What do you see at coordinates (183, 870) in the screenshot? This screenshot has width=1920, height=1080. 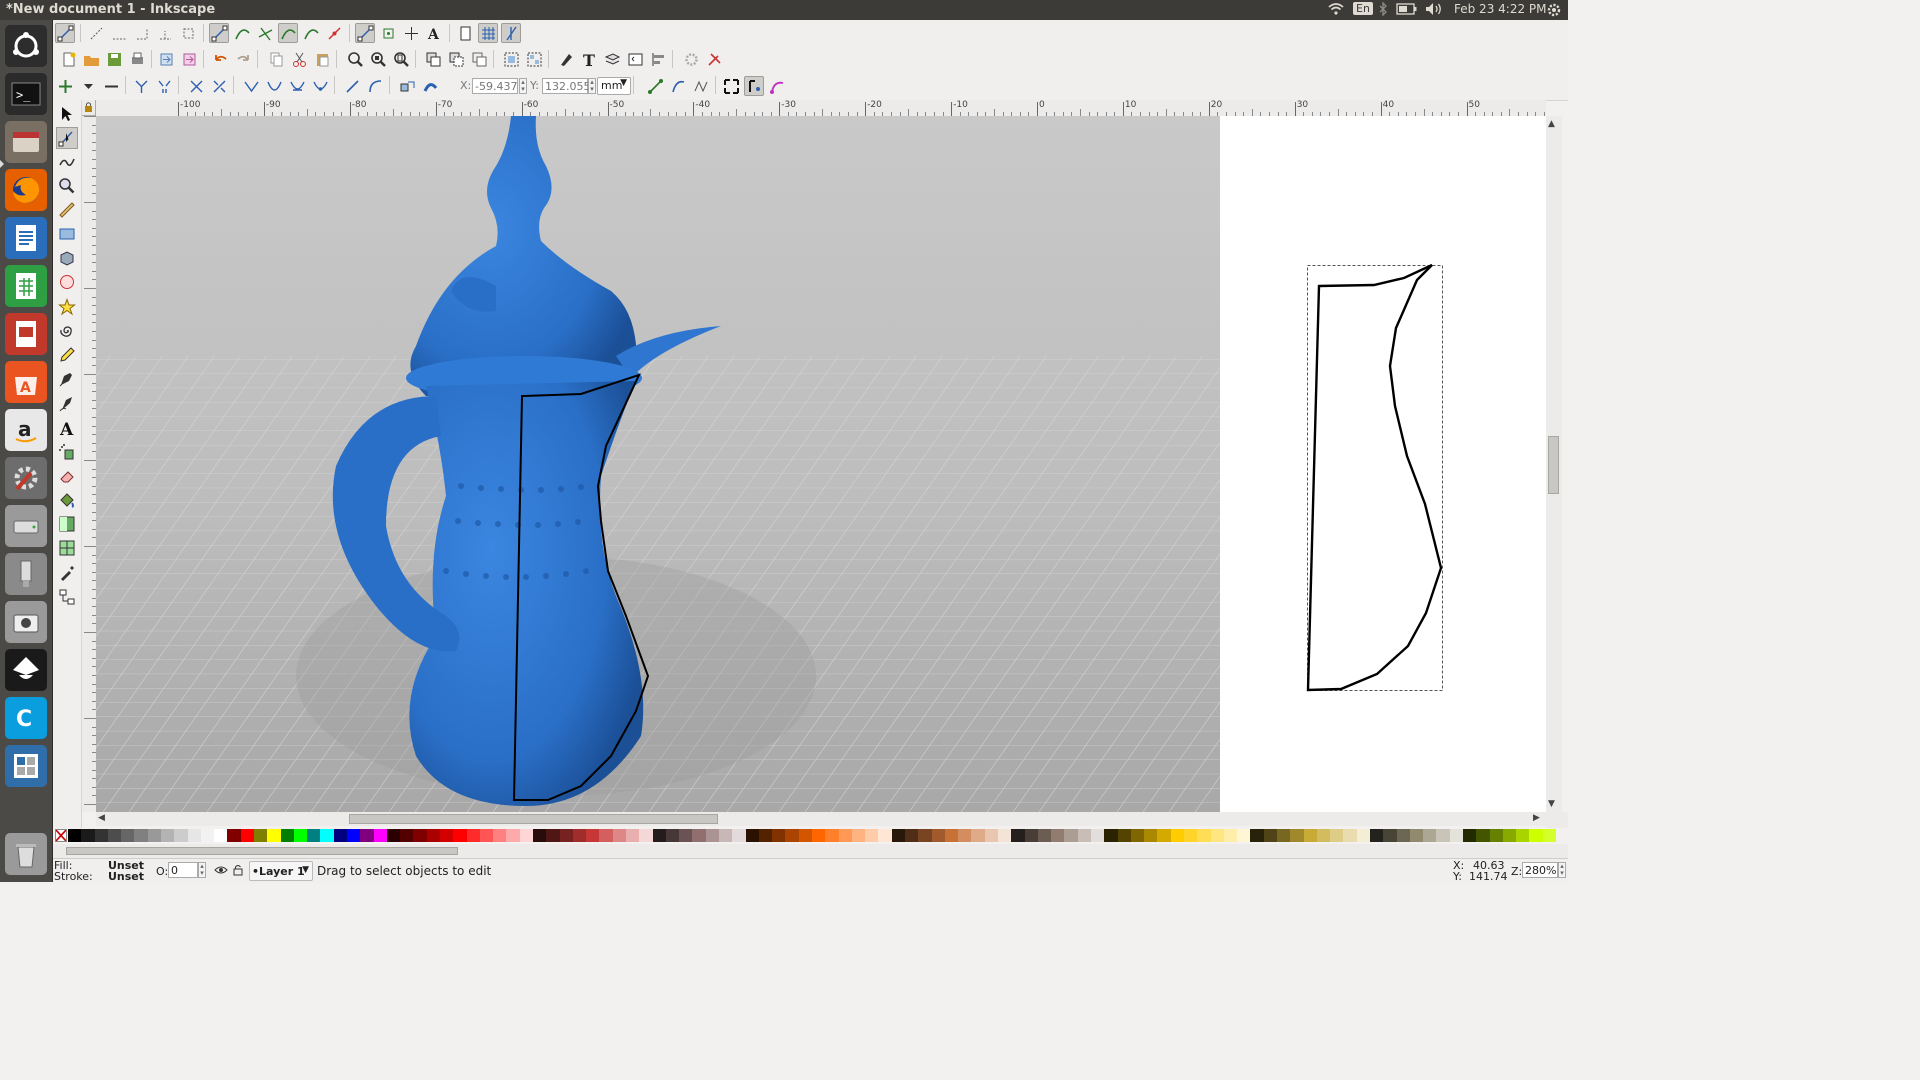 I see `opacity-input: 0` at bounding box center [183, 870].